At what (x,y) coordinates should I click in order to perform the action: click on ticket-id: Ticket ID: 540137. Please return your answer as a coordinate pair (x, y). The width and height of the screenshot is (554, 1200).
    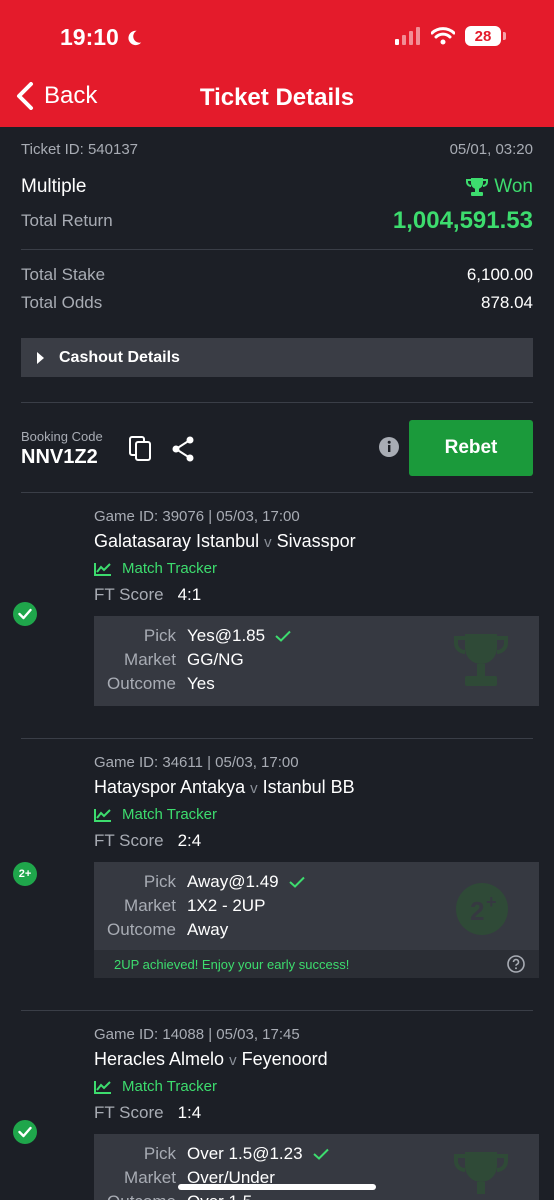
    Looking at the image, I should click on (80, 149).